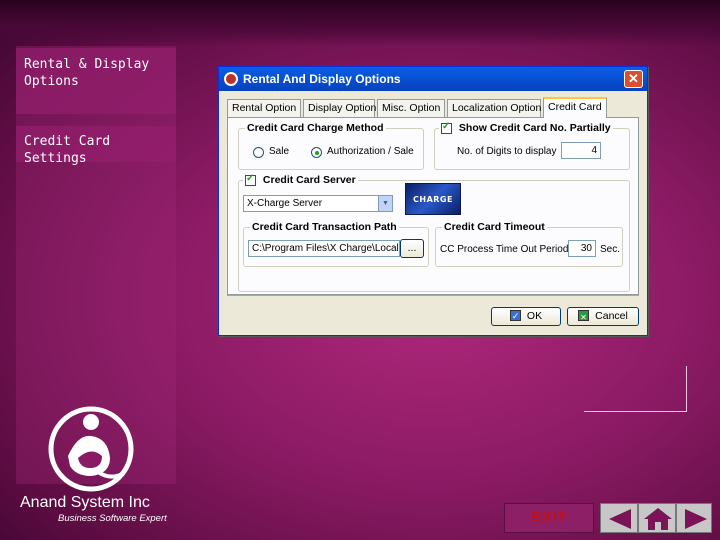  I want to click on previous-button, so click(619, 518).